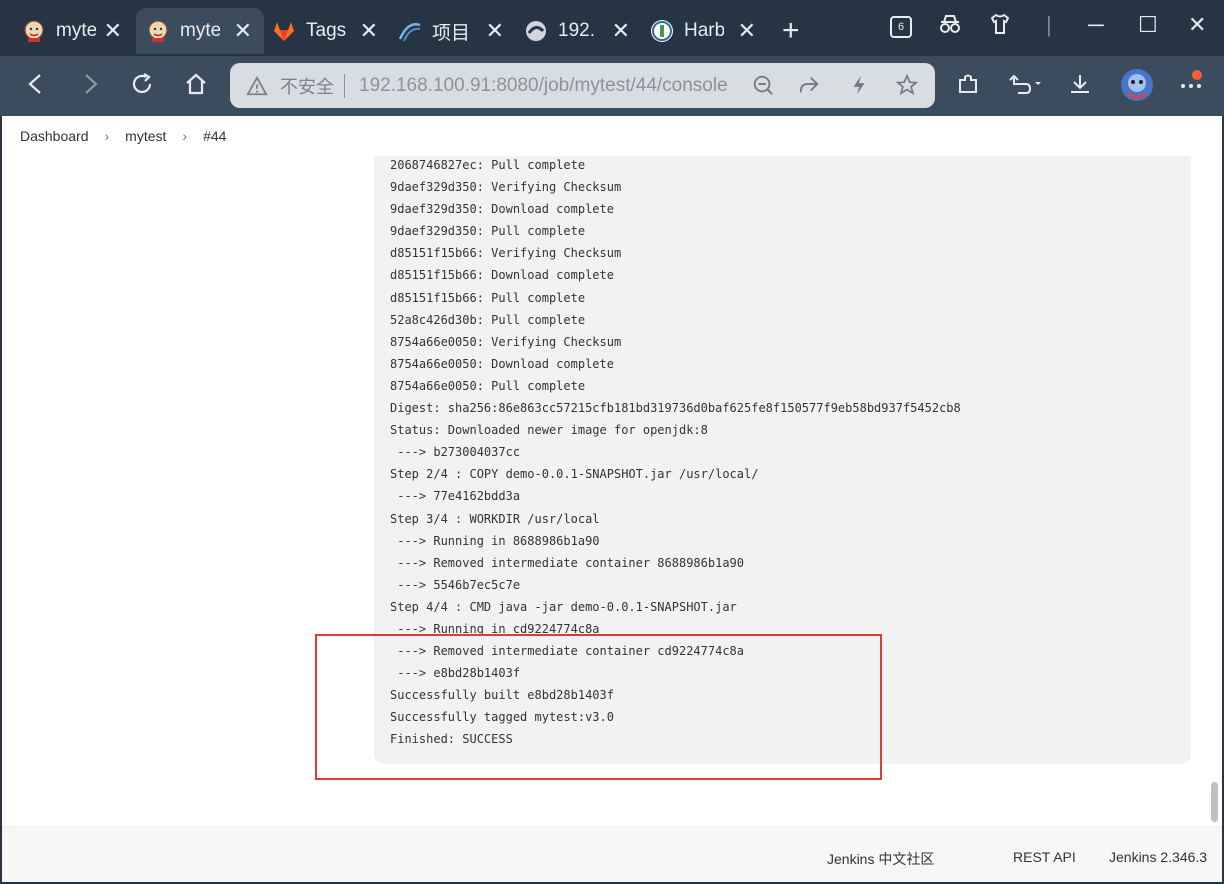  Describe the element at coordinates (502, 275) in the screenshot. I see `console-line: d85151f15b66: Download complete` at that location.